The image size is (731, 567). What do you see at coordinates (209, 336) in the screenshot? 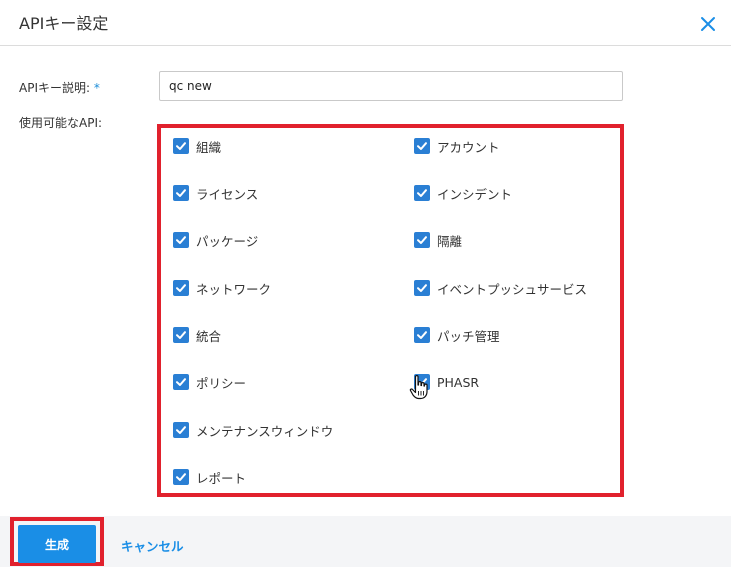
I see `api-checkbox-label: 統合` at bounding box center [209, 336].